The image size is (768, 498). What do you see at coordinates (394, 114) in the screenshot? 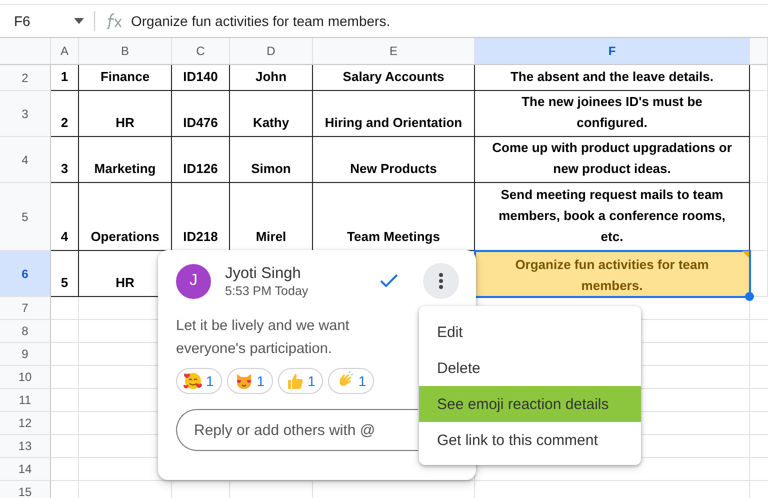
I see `table-cell: Hiring and Orientation` at bounding box center [394, 114].